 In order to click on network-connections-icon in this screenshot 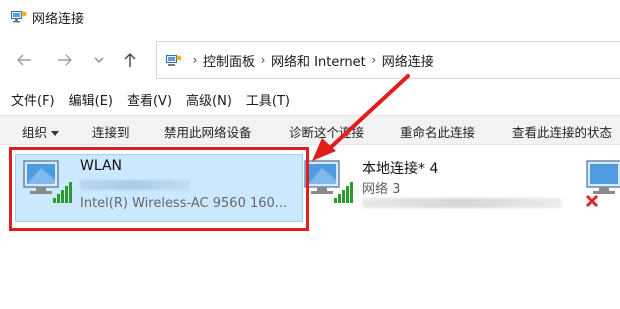, I will do `click(19, 18)`.